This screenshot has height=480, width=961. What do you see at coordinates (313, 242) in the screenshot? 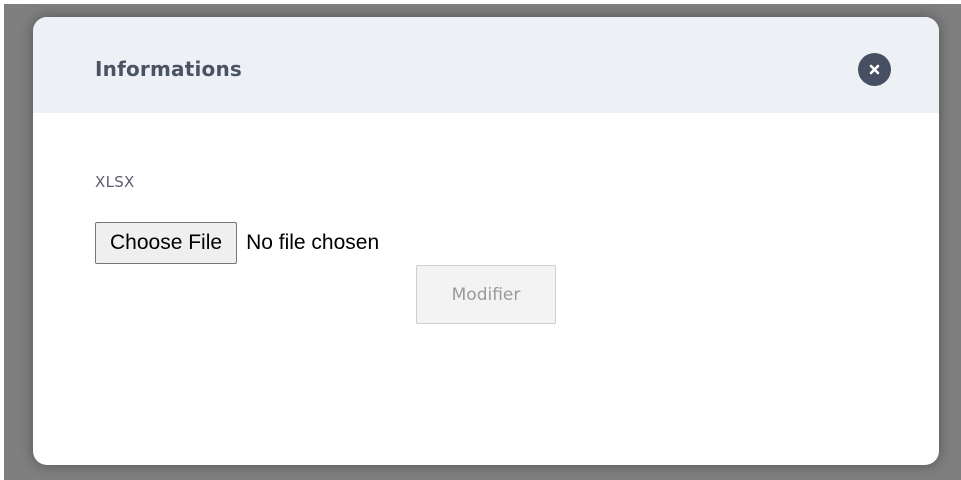
I see `file-status-text: No file chosen` at bounding box center [313, 242].